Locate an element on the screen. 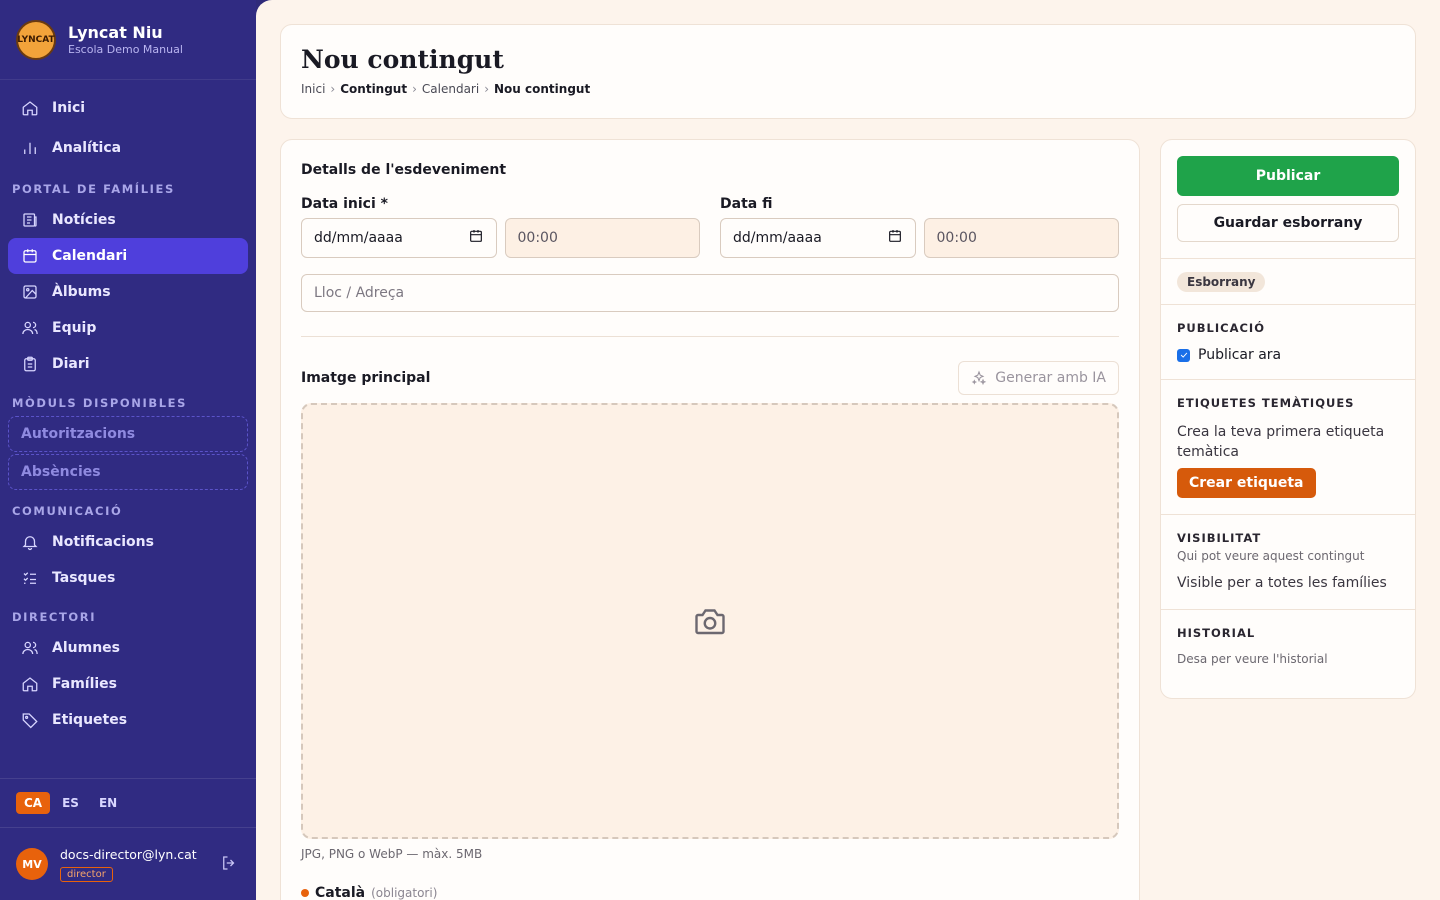 The image size is (1440, 900). avatar: MV is located at coordinates (32, 864).